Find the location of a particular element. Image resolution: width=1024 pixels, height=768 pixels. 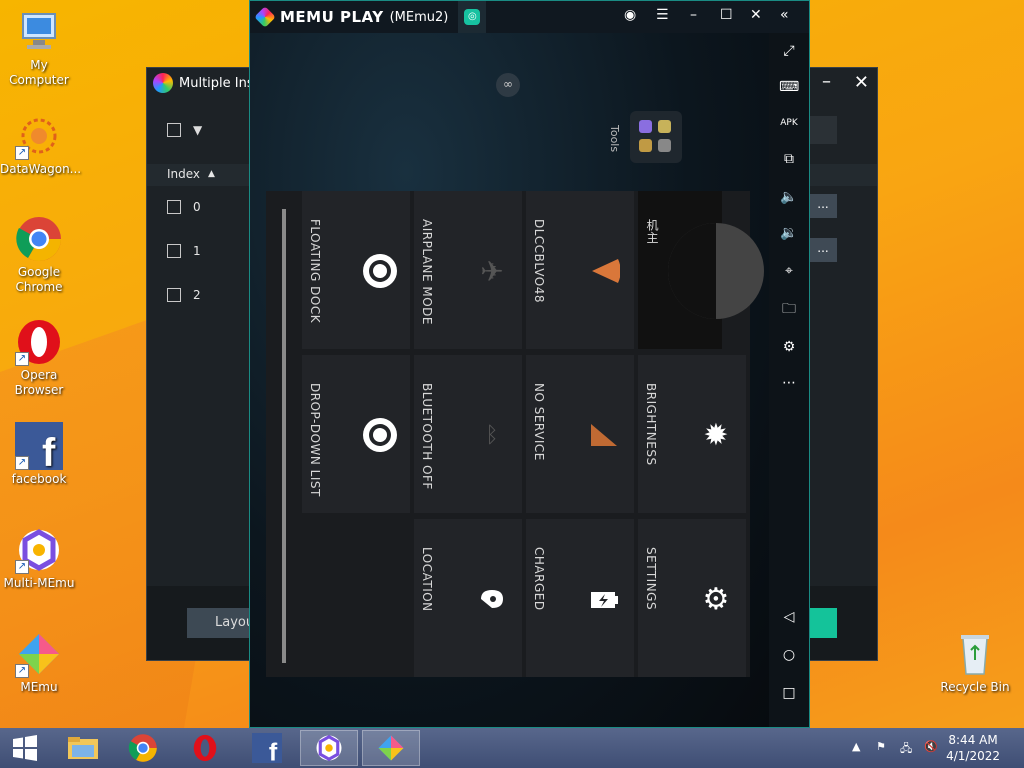

clock-time: 8:44 AM is located at coordinates (973, 740).